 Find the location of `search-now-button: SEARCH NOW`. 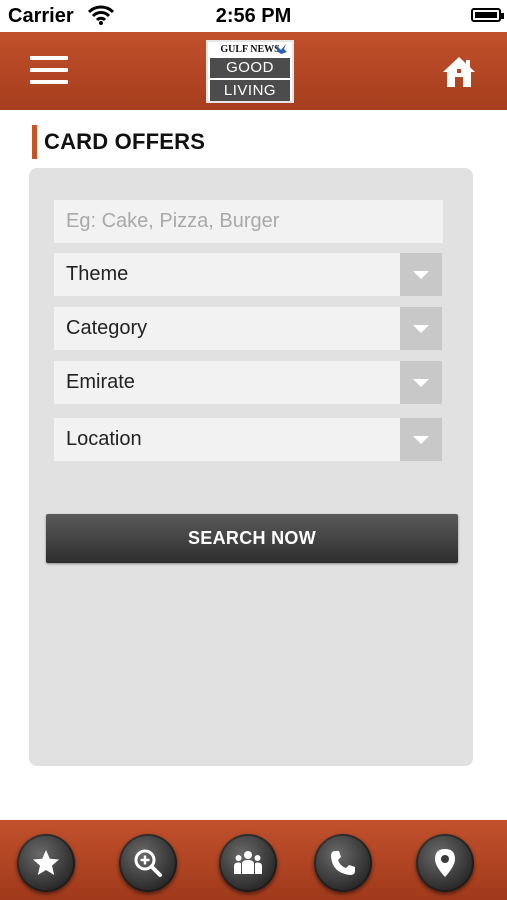

search-now-button: SEARCH NOW is located at coordinates (252, 538).